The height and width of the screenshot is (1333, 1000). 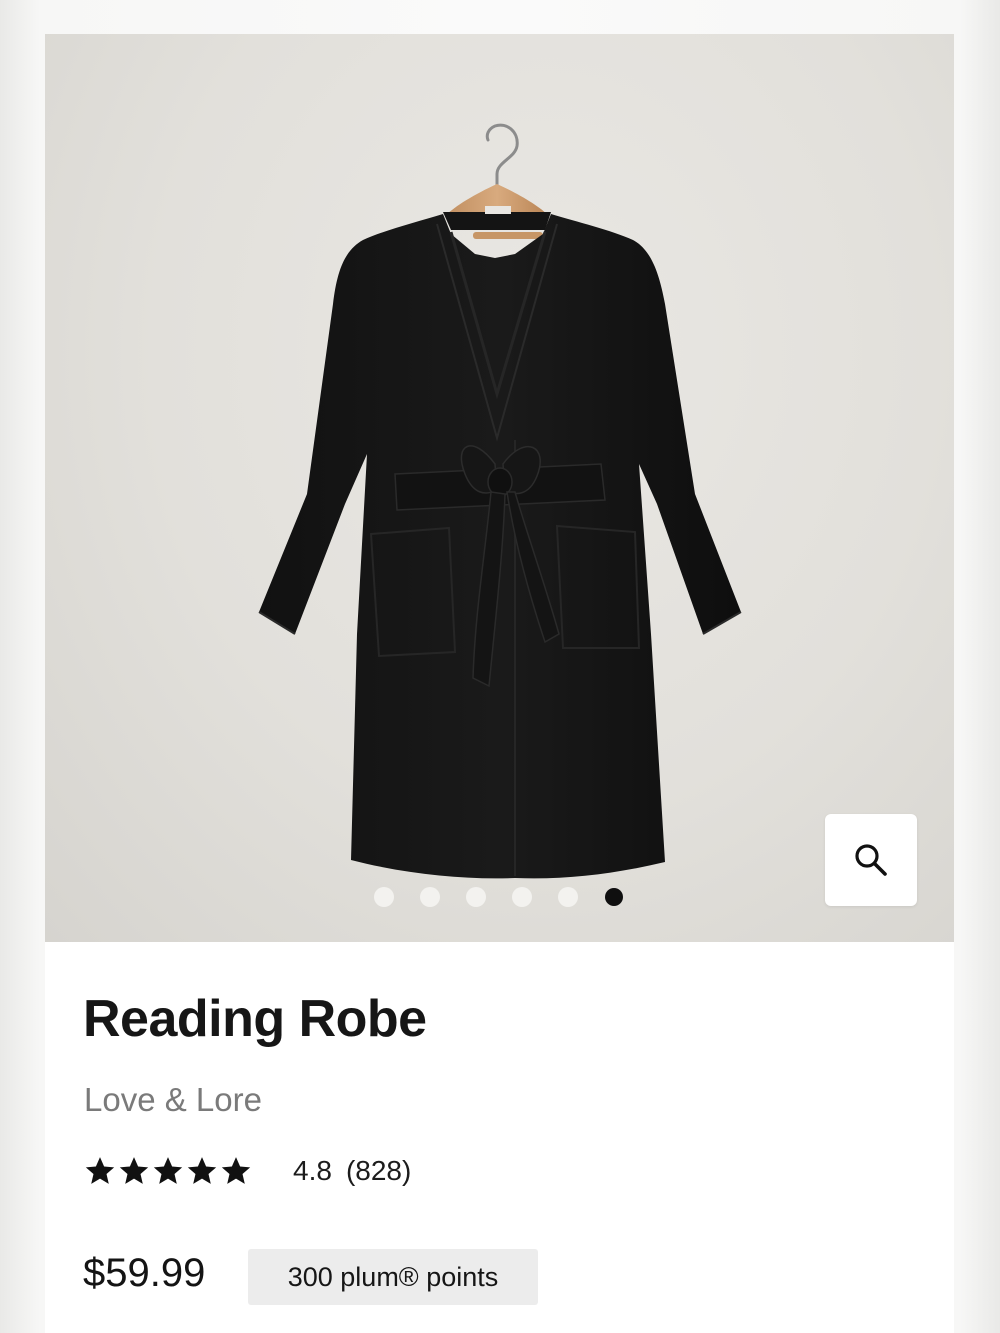 I want to click on points-badge: 300 plum® points, so click(x=393, y=1277).